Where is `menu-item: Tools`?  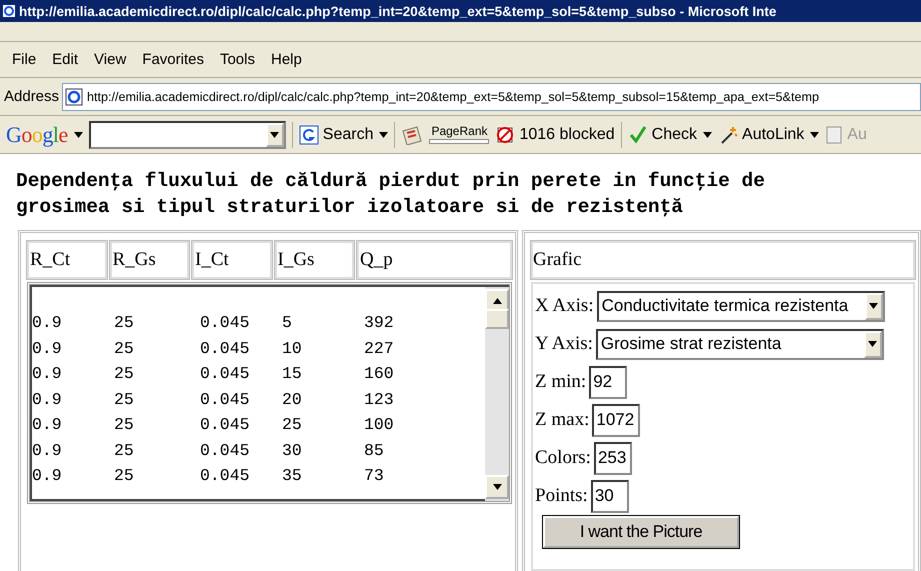 menu-item: Tools is located at coordinates (237, 59).